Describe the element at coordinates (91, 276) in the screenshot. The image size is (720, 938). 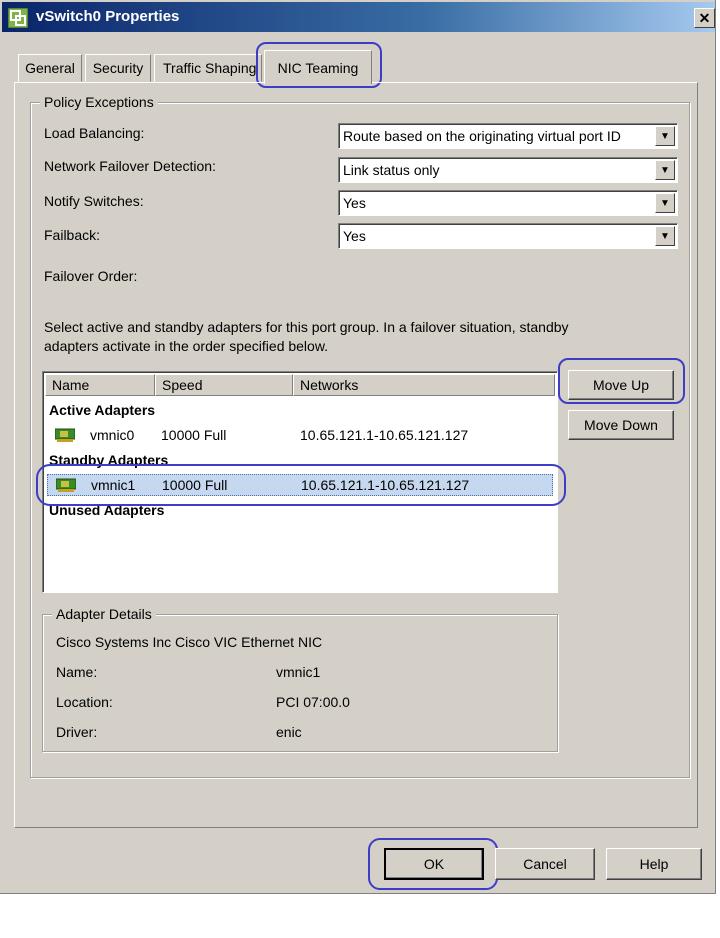
I see `failover-order-label: Failover Order:` at that location.